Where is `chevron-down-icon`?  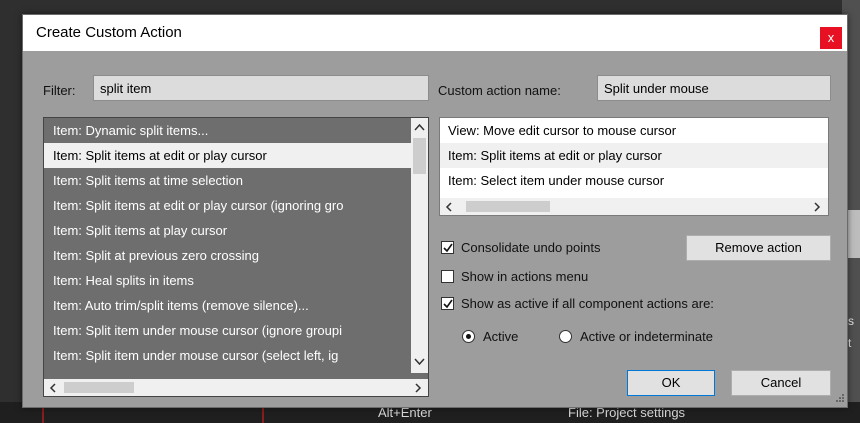 chevron-down-icon is located at coordinates (419, 362).